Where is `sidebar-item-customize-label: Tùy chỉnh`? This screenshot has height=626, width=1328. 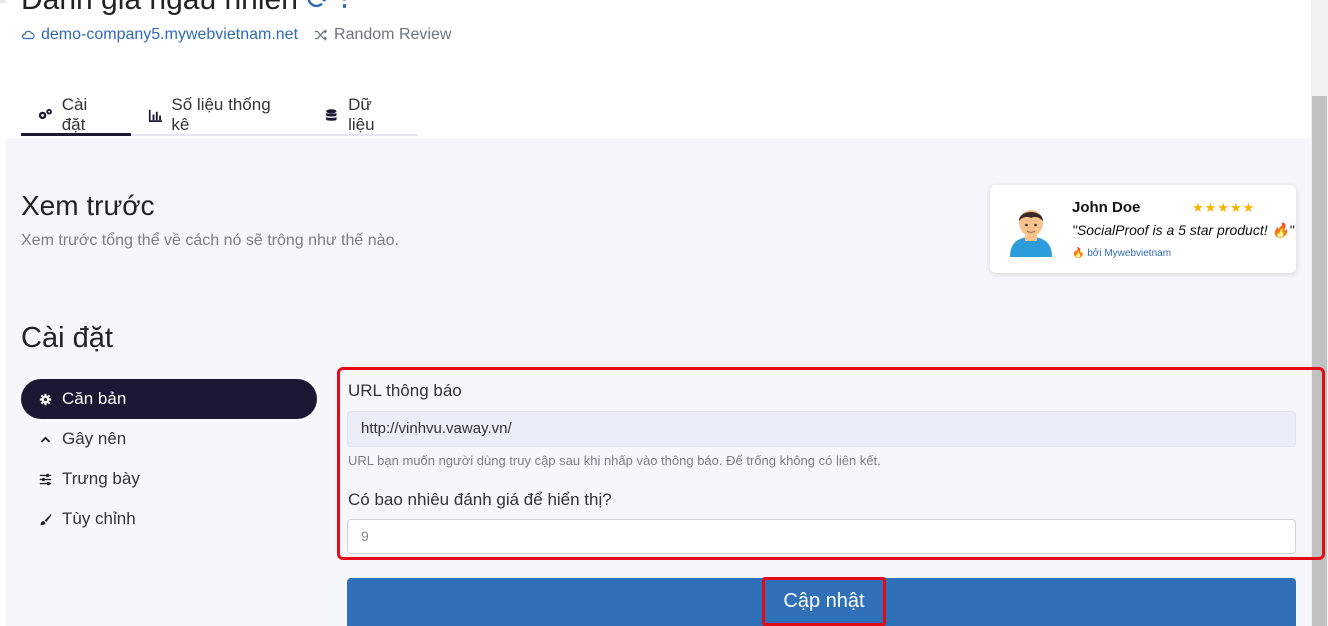 sidebar-item-customize-label: Tùy chỉnh is located at coordinates (99, 518).